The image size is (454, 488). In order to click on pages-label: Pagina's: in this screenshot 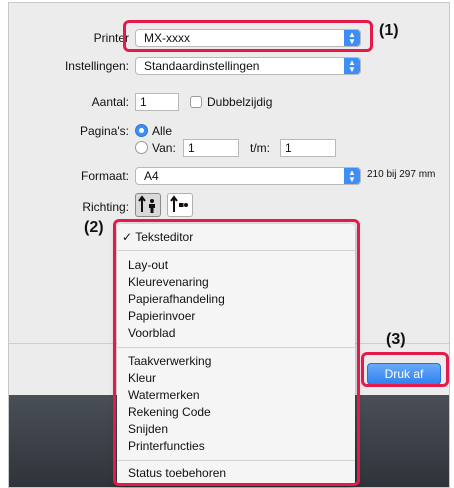, I will do `click(104, 131)`.